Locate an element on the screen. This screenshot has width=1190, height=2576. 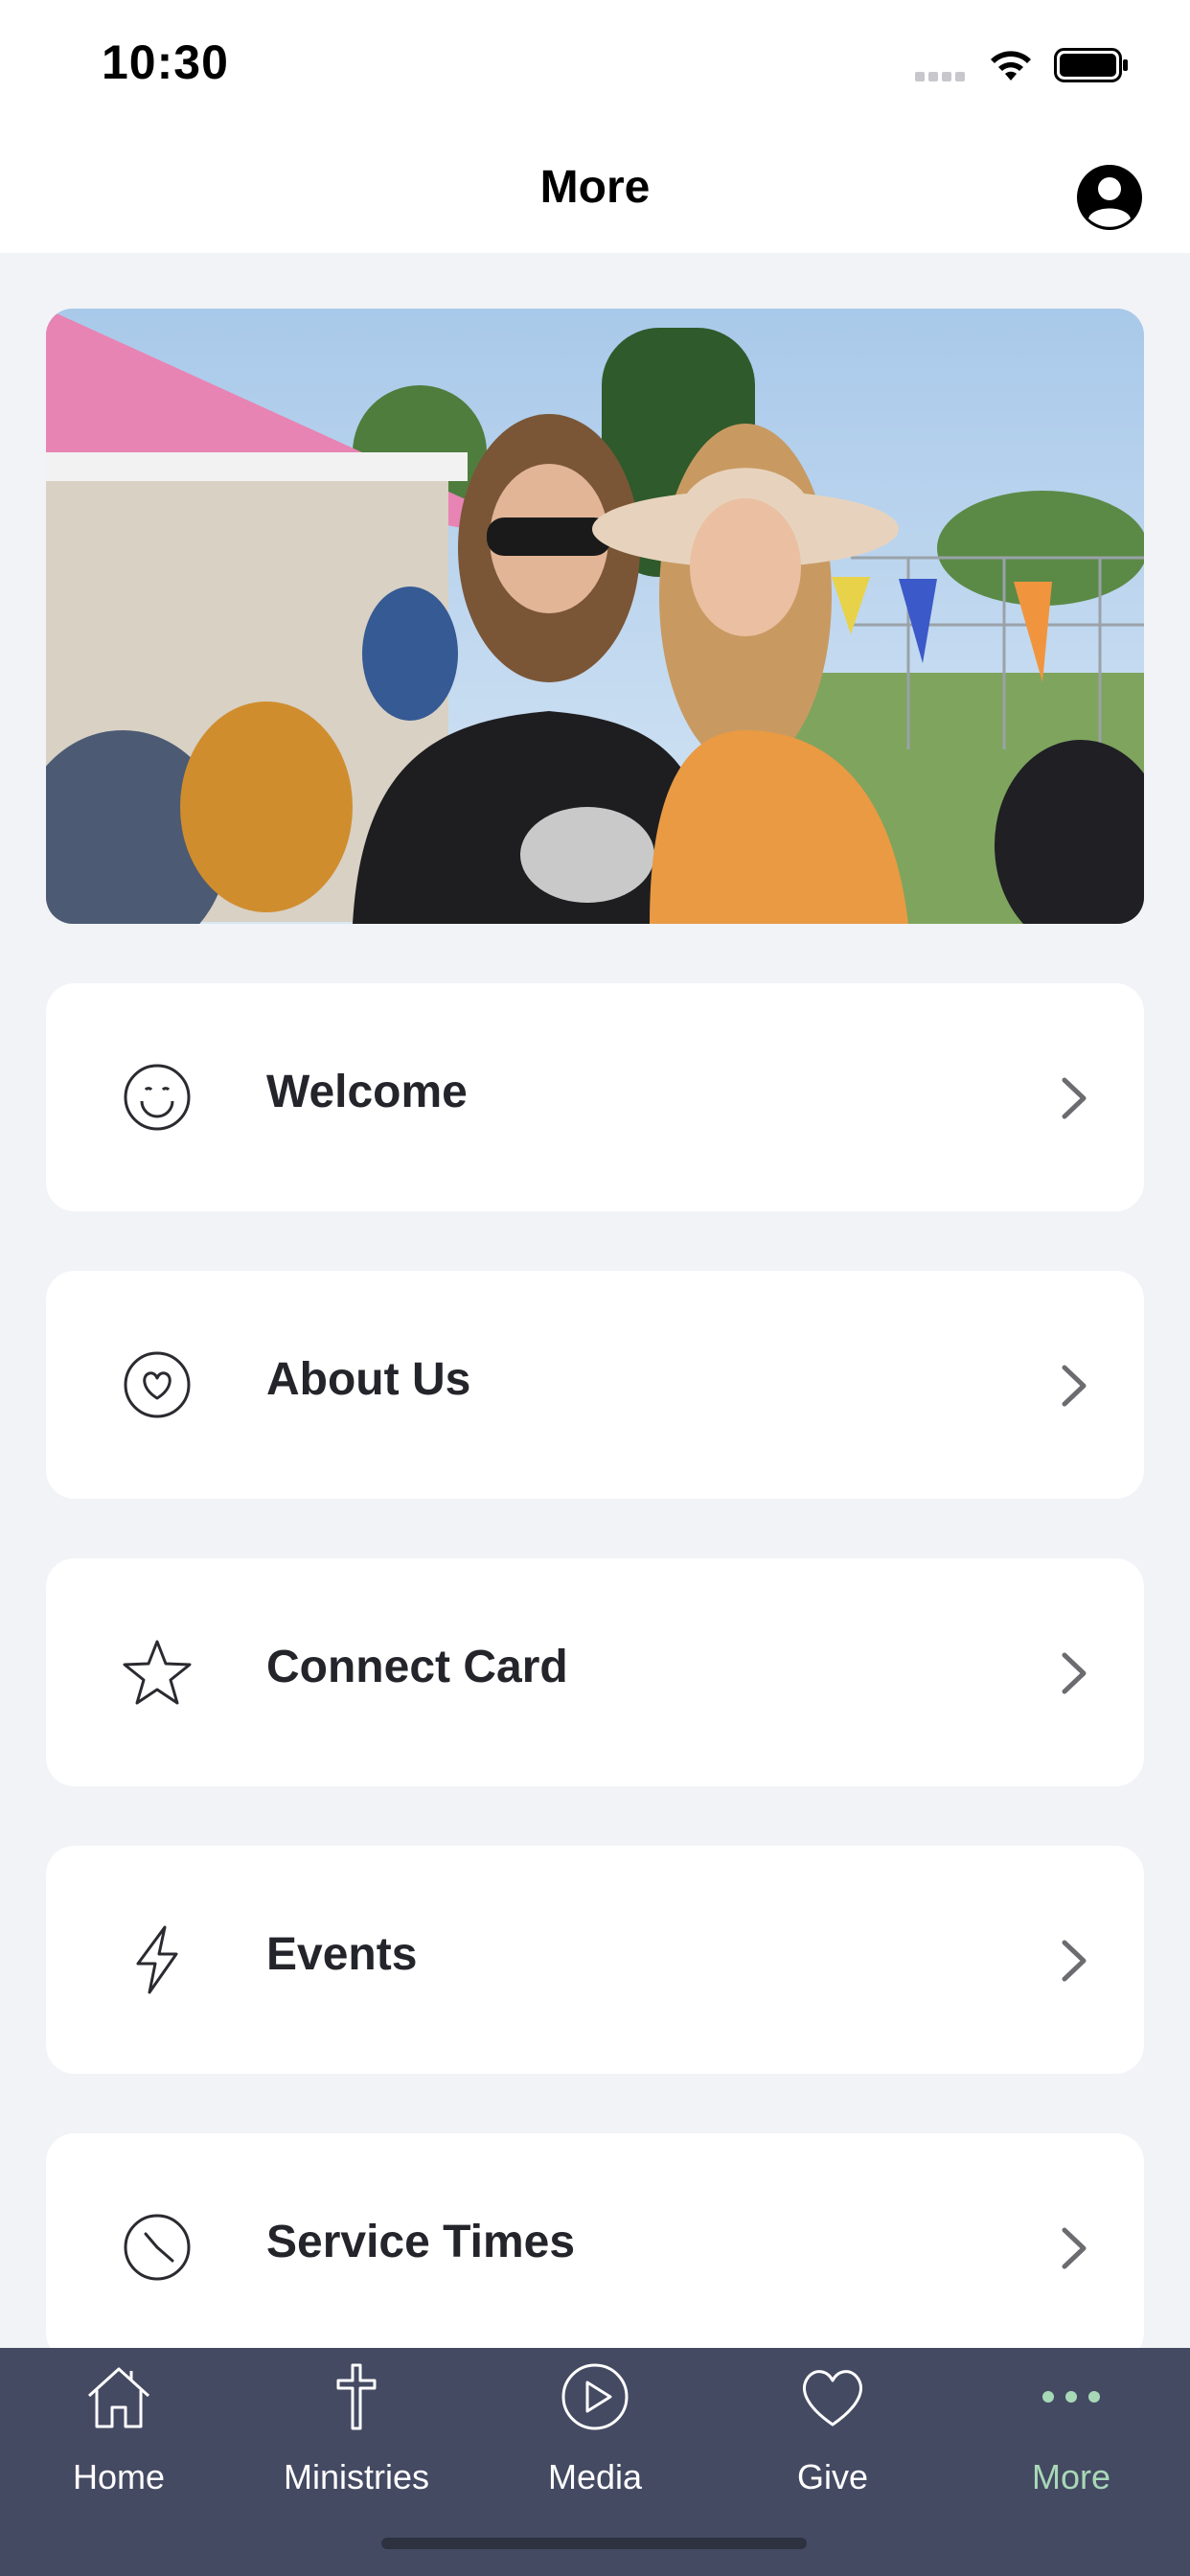
menu-item-service-times: Service Times is located at coordinates (595, 2247).